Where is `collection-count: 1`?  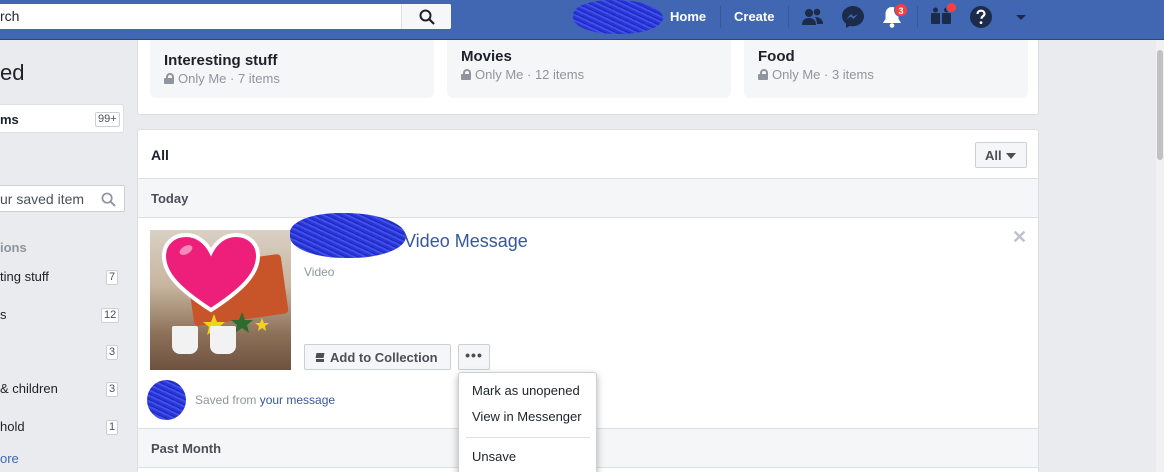
collection-count: 1 is located at coordinates (112, 427).